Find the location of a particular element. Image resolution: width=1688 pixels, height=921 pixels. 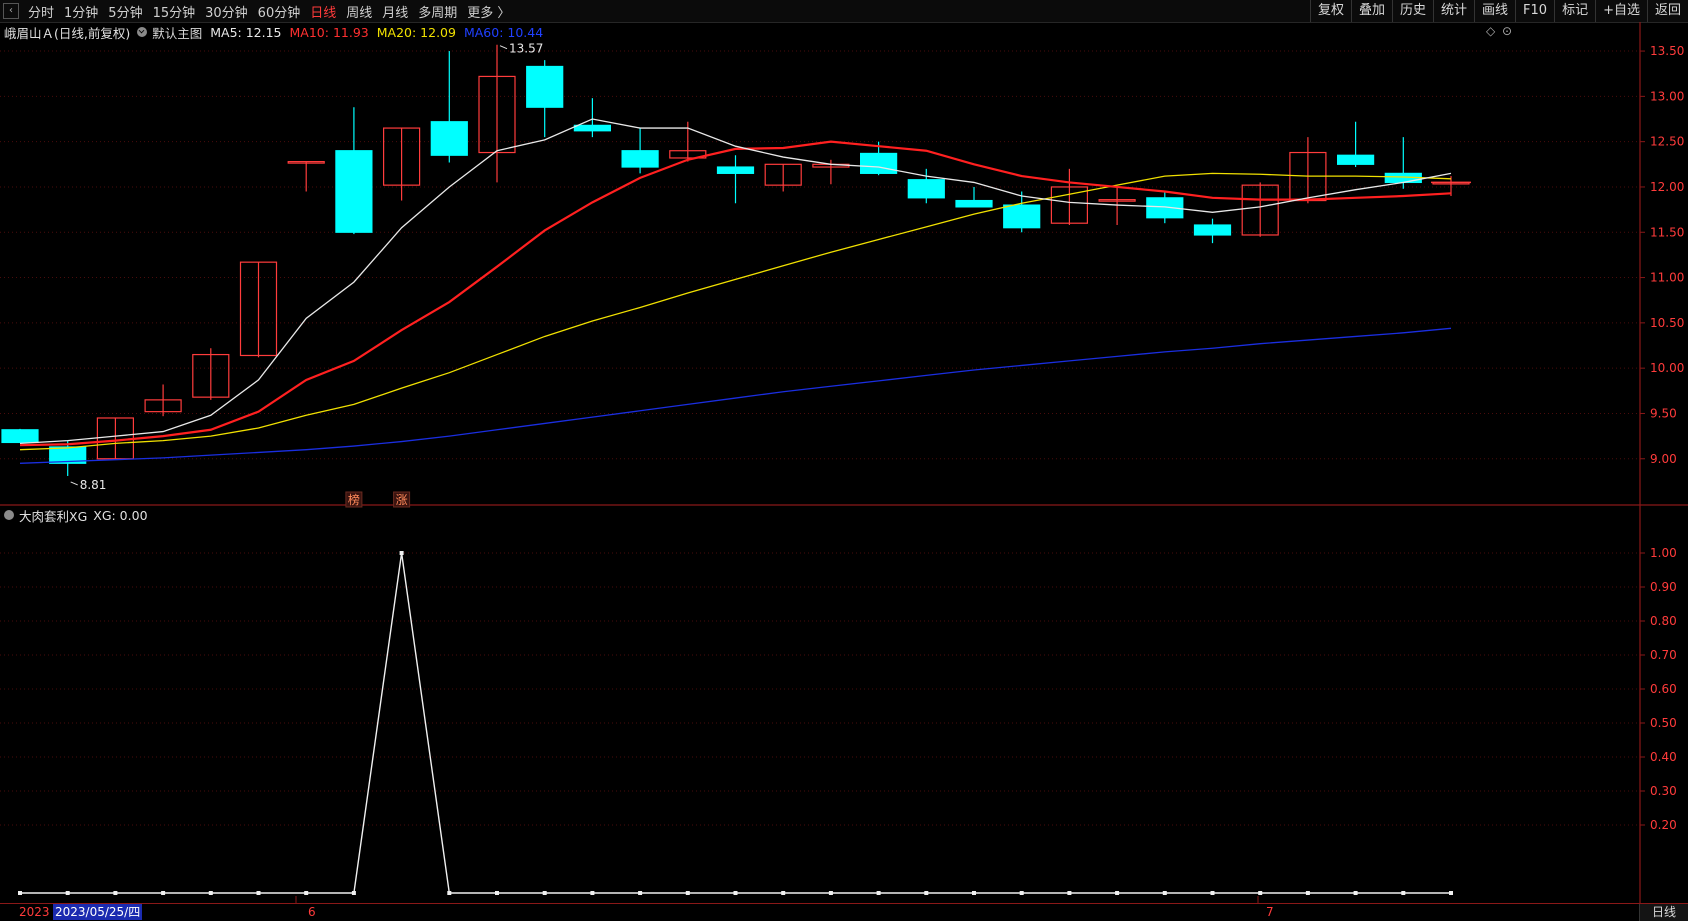

y-tick-label: 10.00 is located at coordinates (1667, 368).